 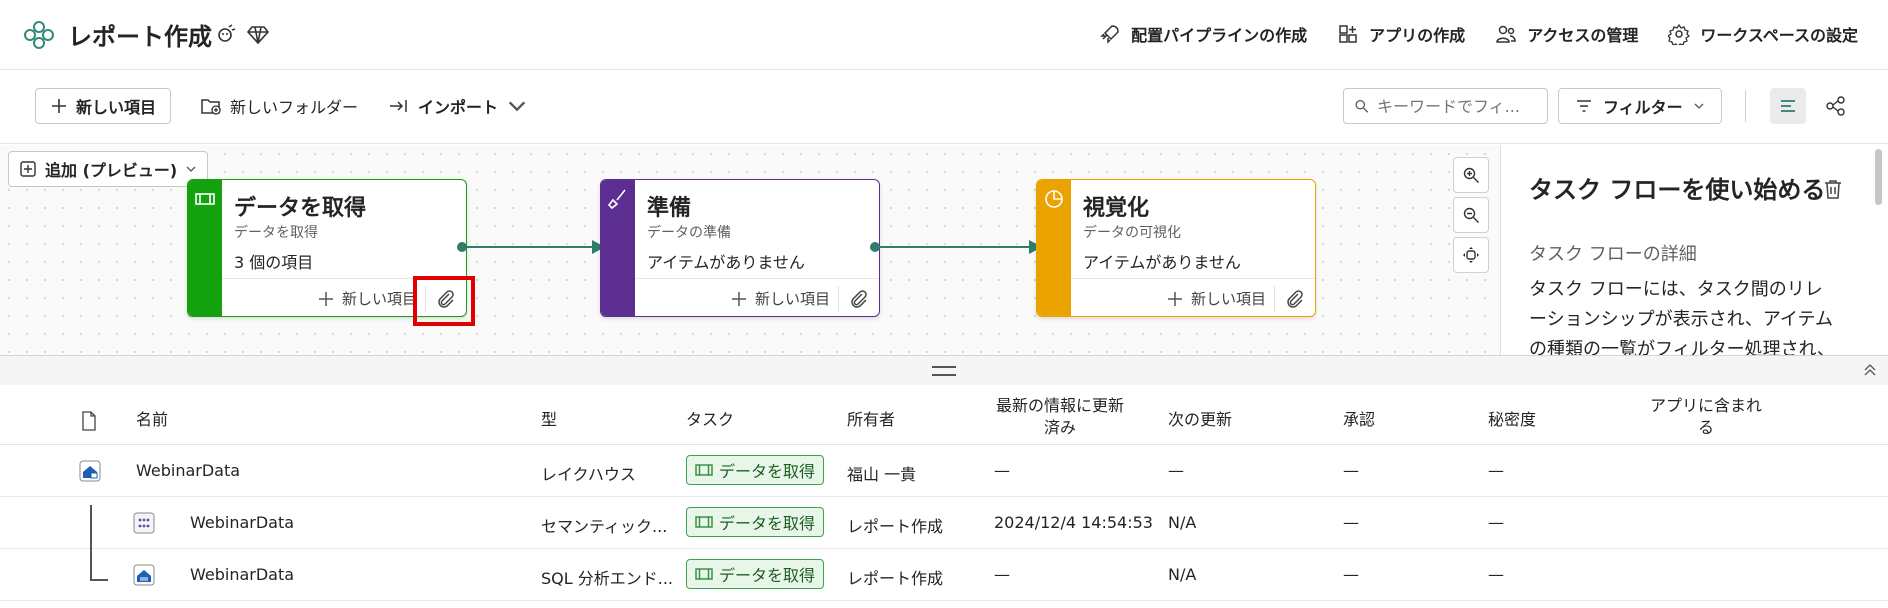 What do you see at coordinates (710, 420) in the screenshot?
I see `header-task: タスク` at bounding box center [710, 420].